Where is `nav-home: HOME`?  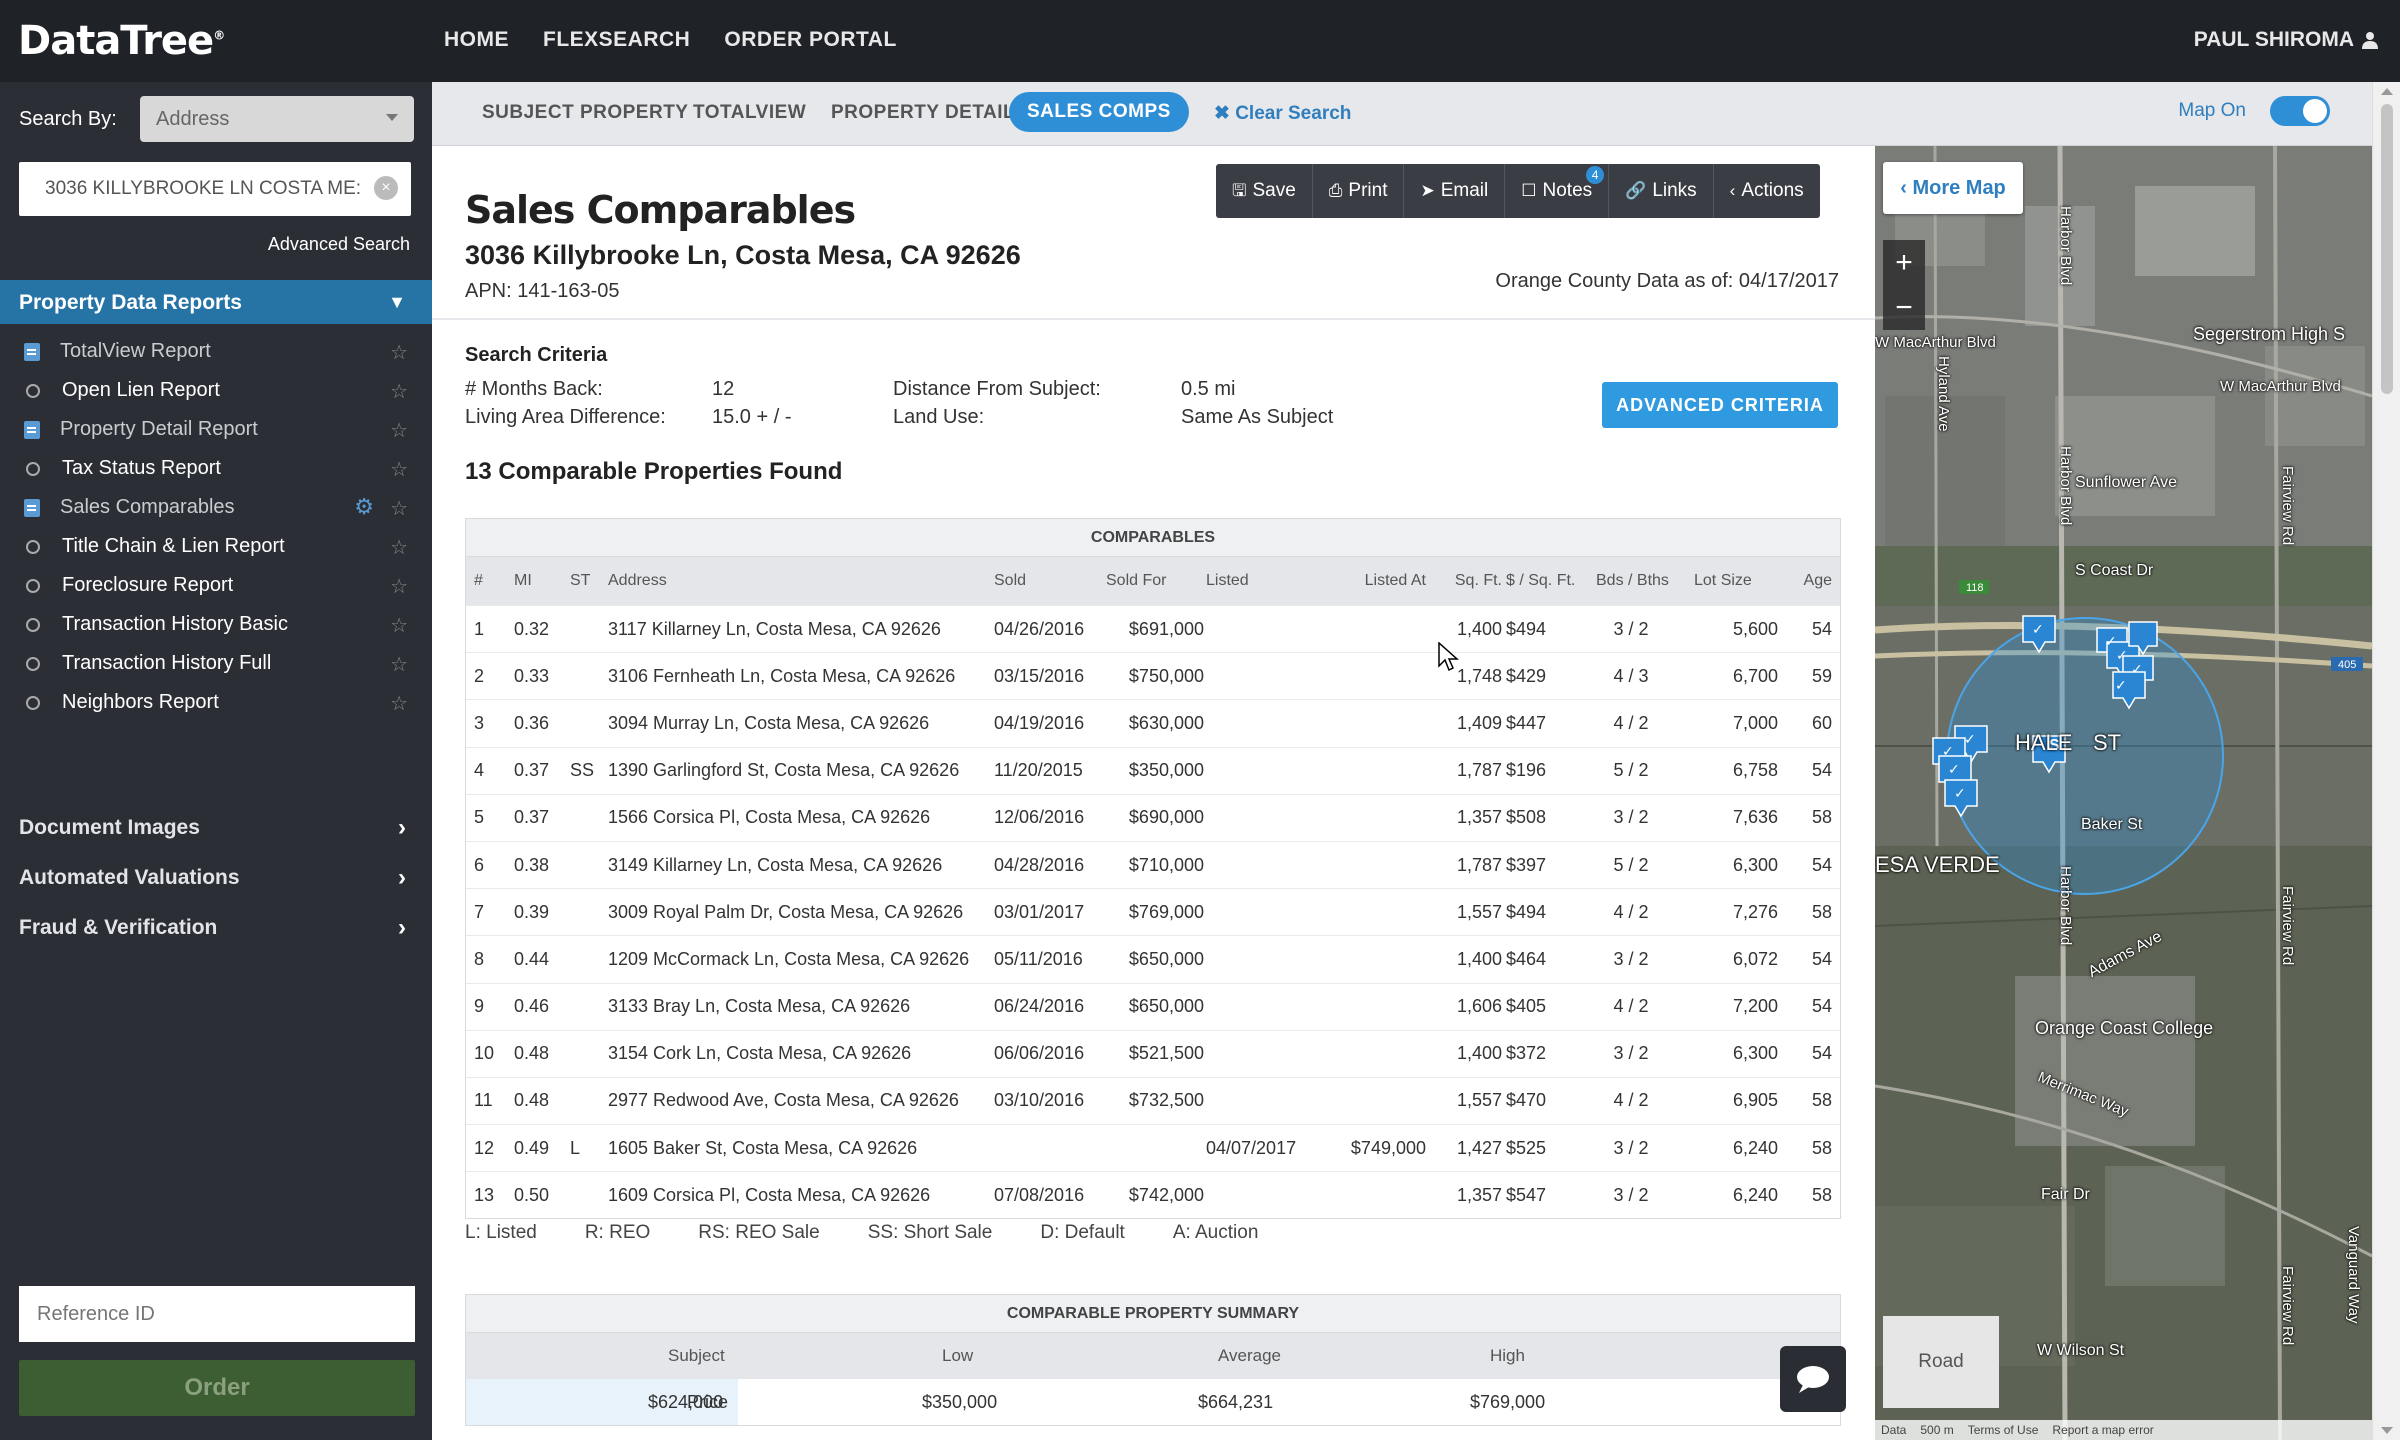
nav-home: HOME is located at coordinates (476, 40).